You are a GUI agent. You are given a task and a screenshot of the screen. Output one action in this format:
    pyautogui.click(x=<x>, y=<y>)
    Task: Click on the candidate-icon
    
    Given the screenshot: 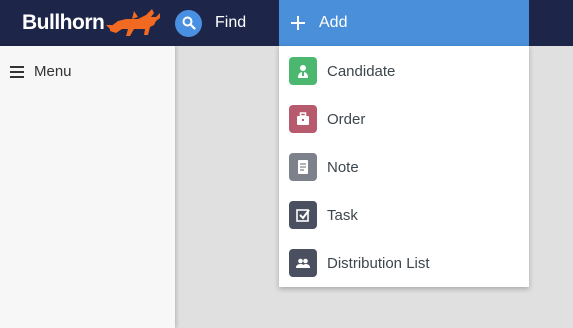 What is the action you would take?
    pyautogui.click(x=303, y=71)
    